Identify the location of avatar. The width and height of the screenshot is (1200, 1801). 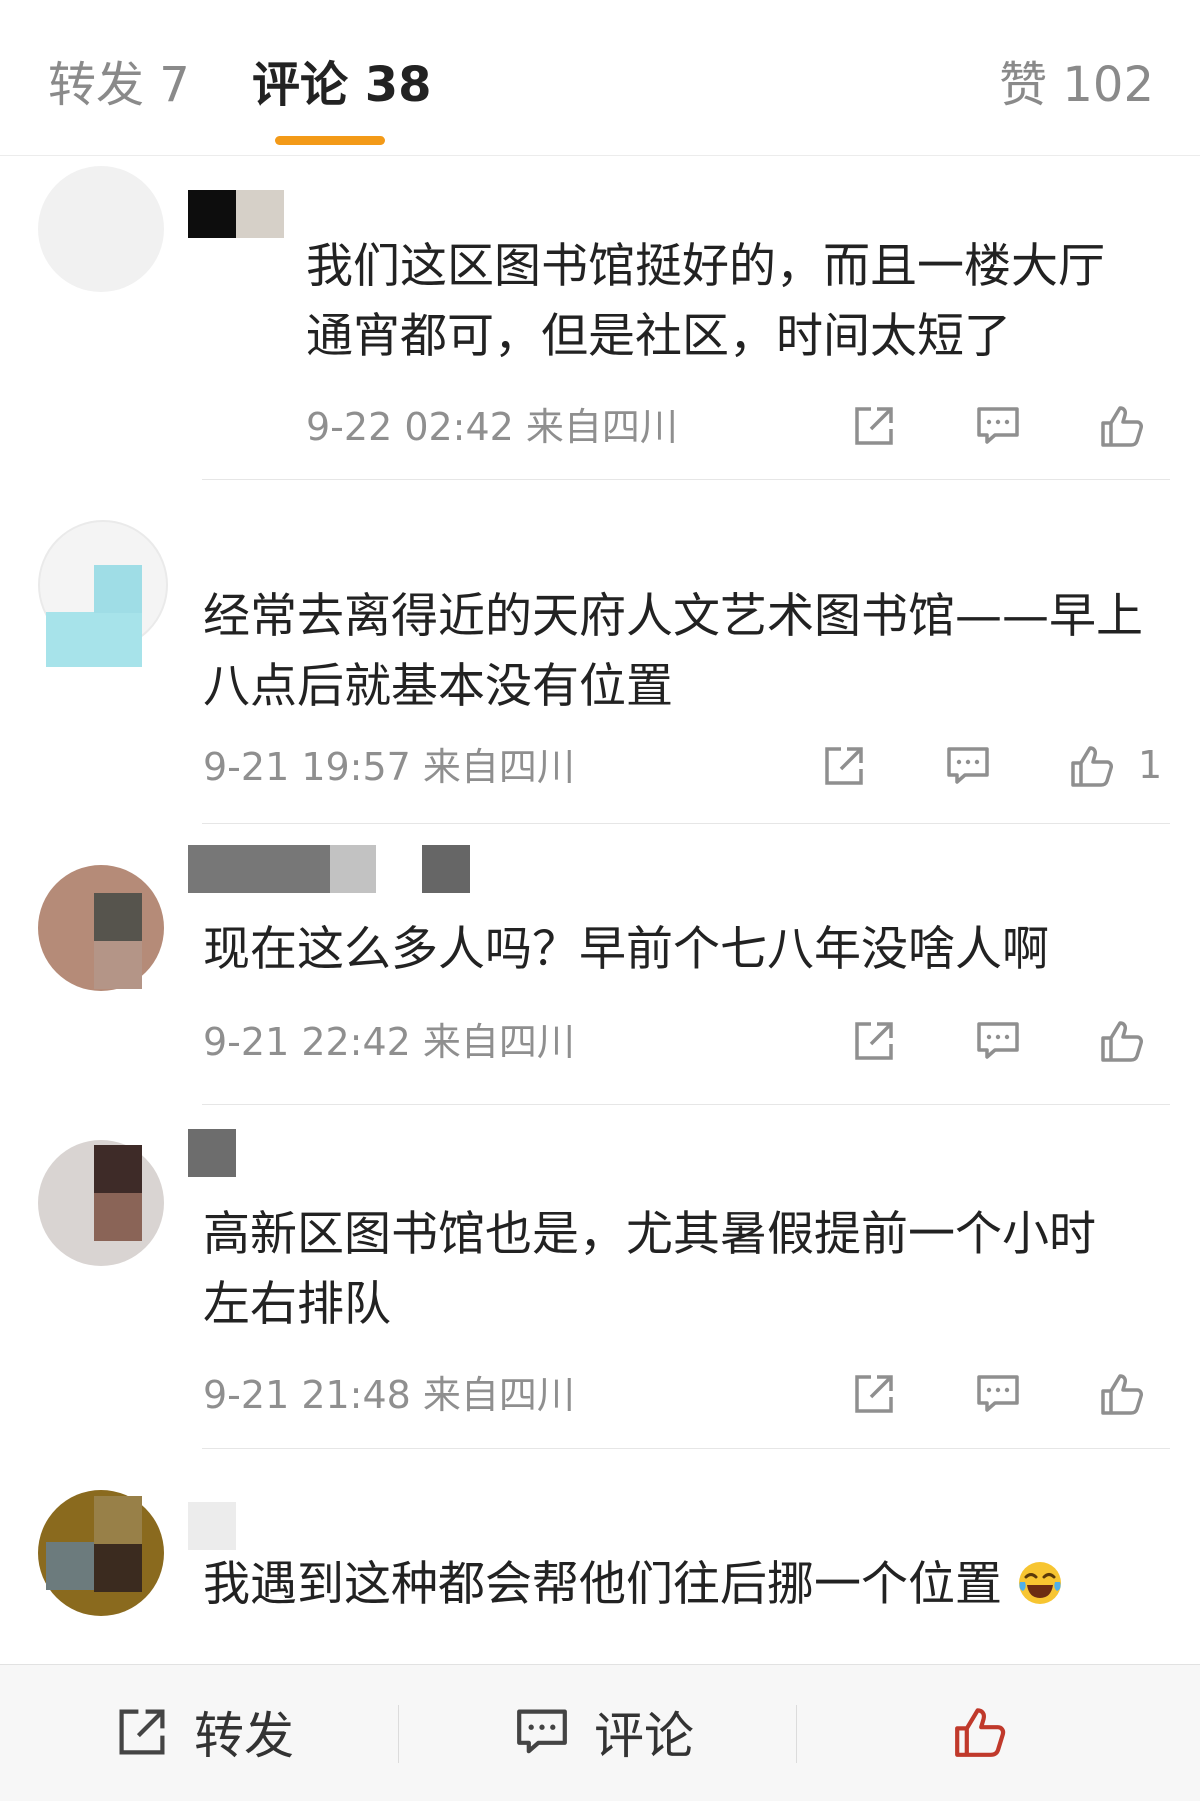
(101, 229).